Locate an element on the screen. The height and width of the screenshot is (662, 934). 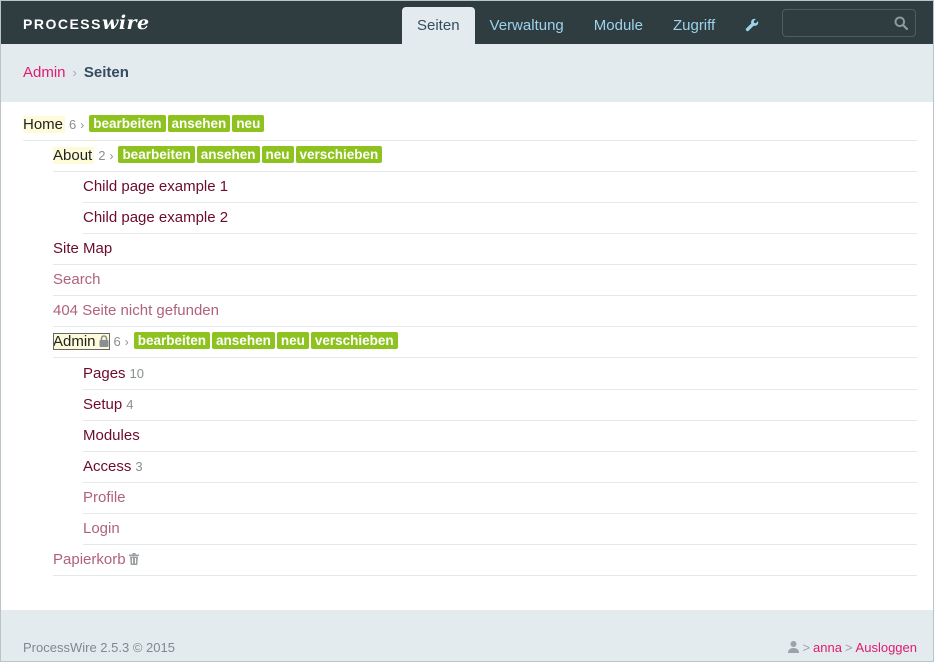
tree-row-home: Home 6 › bearbeiten ansehen neu is located at coordinates (470, 125).